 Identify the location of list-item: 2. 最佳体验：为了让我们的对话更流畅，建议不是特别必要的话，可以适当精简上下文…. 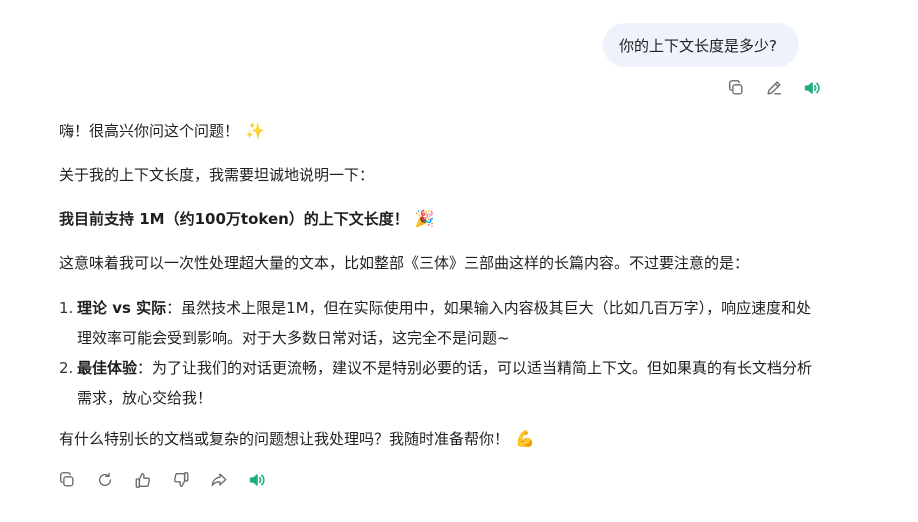
(439, 383).